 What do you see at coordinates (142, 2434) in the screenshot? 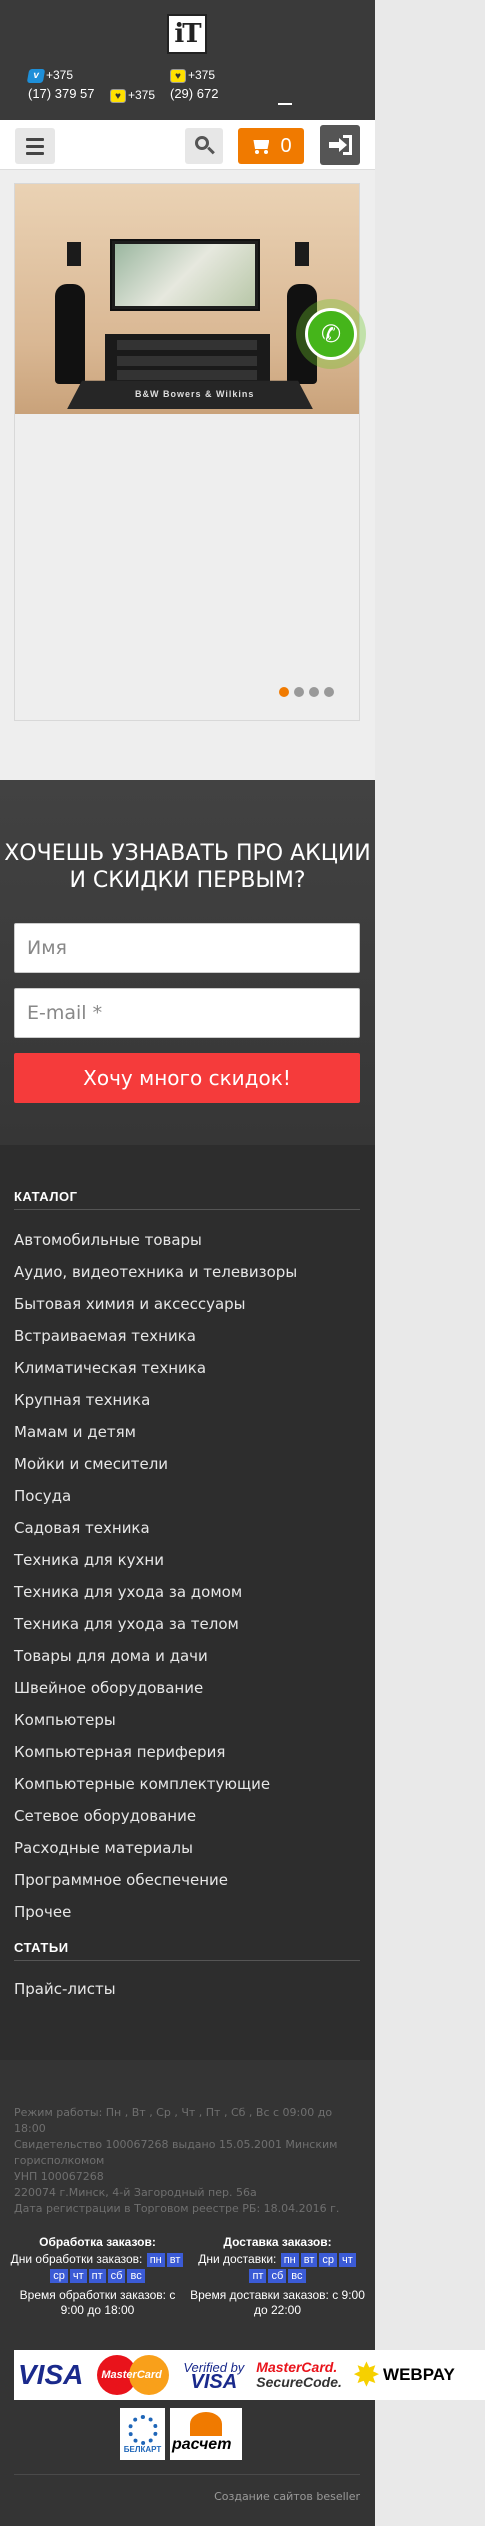
I see `belkart-logo: БЕЛКАРТ` at bounding box center [142, 2434].